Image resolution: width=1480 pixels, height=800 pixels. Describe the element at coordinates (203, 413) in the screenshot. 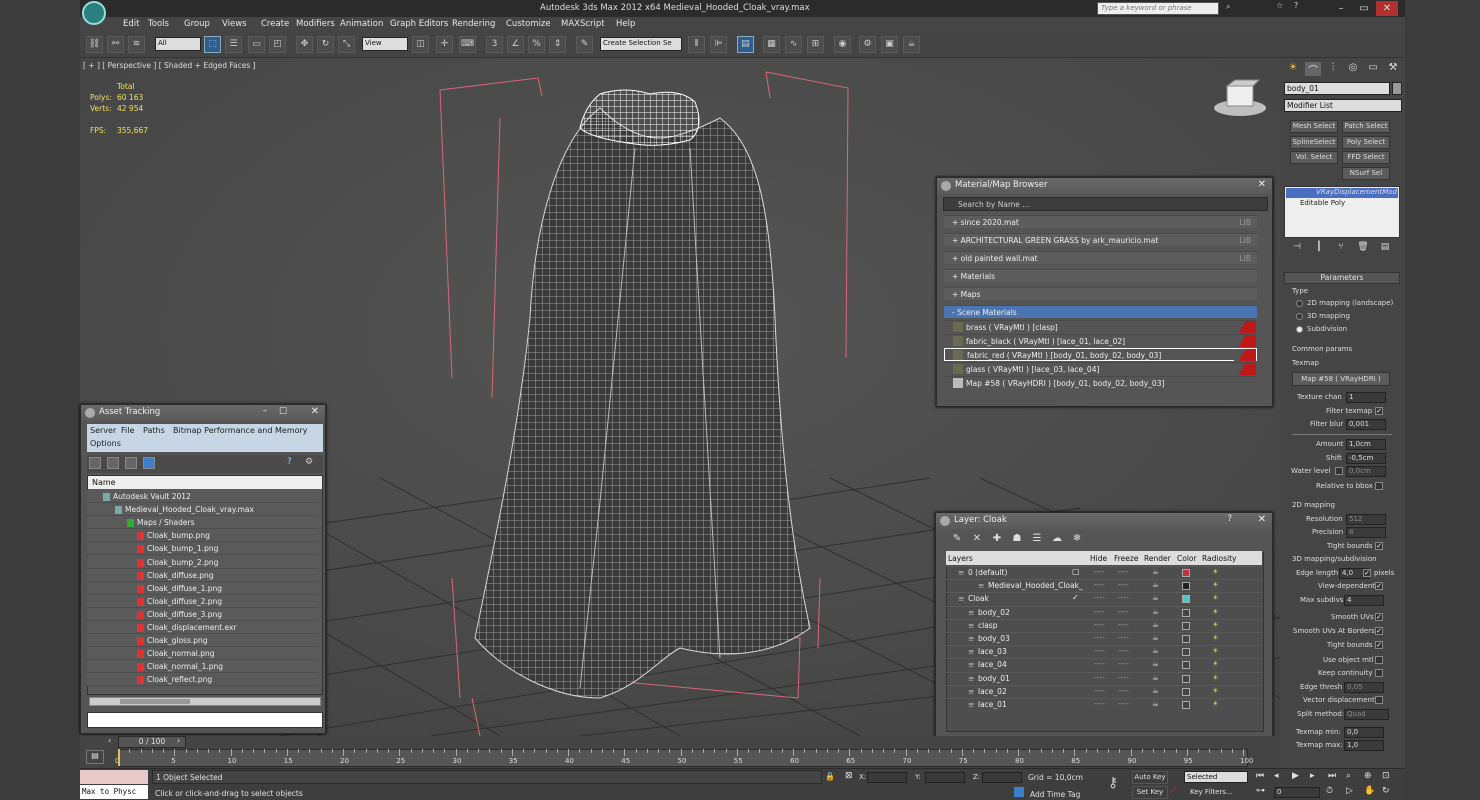

I see `asset-tracking-titlebar: Asset Tracking – □ ✕` at that location.